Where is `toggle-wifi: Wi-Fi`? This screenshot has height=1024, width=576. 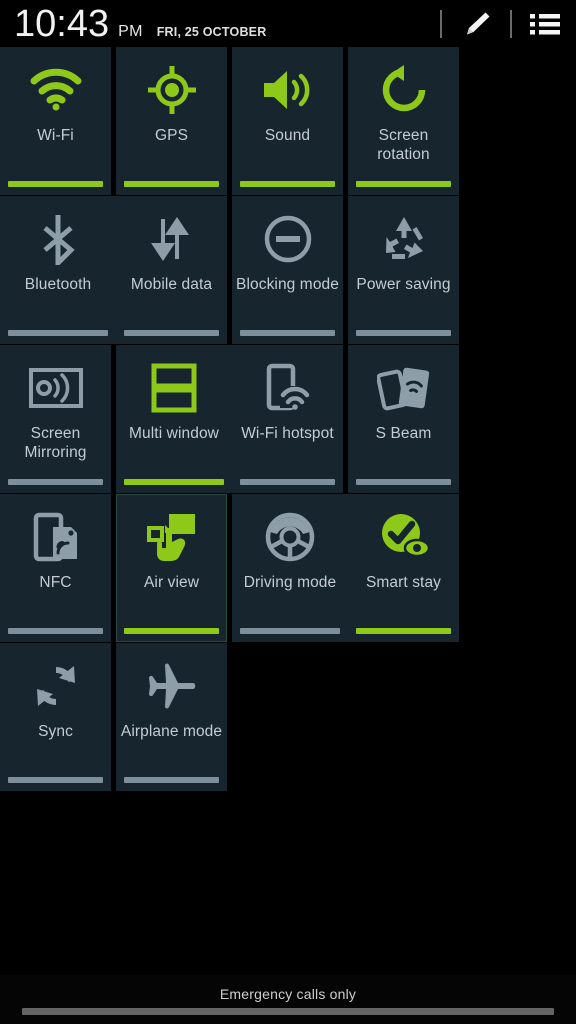 toggle-wifi: Wi-Fi is located at coordinates (55, 121).